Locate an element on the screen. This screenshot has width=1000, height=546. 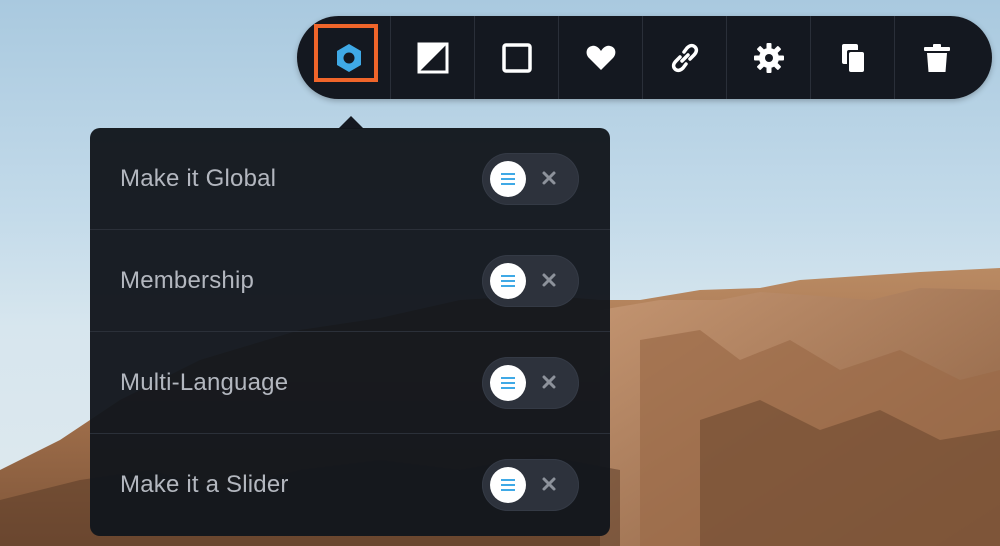
link-button is located at coordinates (685, 57).